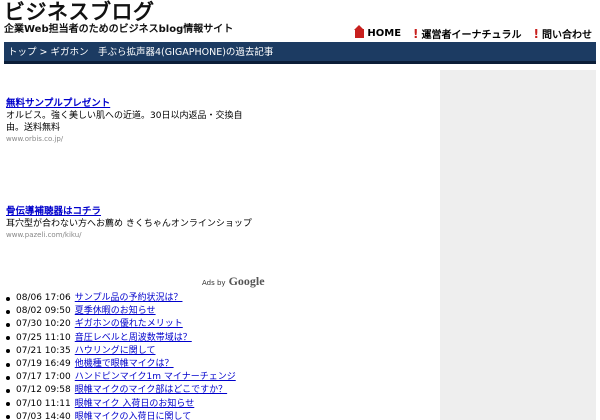 This screenshot has width=600, height=420. Describe the element at coordinates (136, 212) in the screenshot. I see `ad-title-link: 骨伝導補聴器はコチラ` at that location.